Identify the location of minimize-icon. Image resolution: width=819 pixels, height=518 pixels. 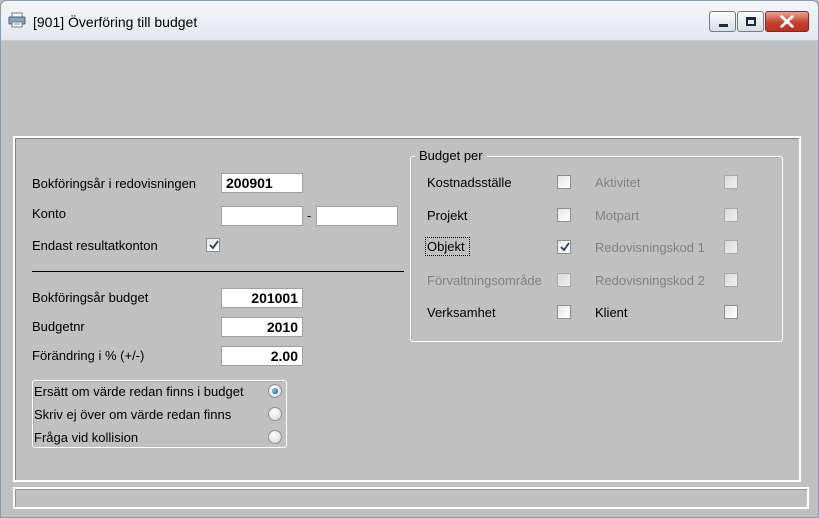
(723, 25).